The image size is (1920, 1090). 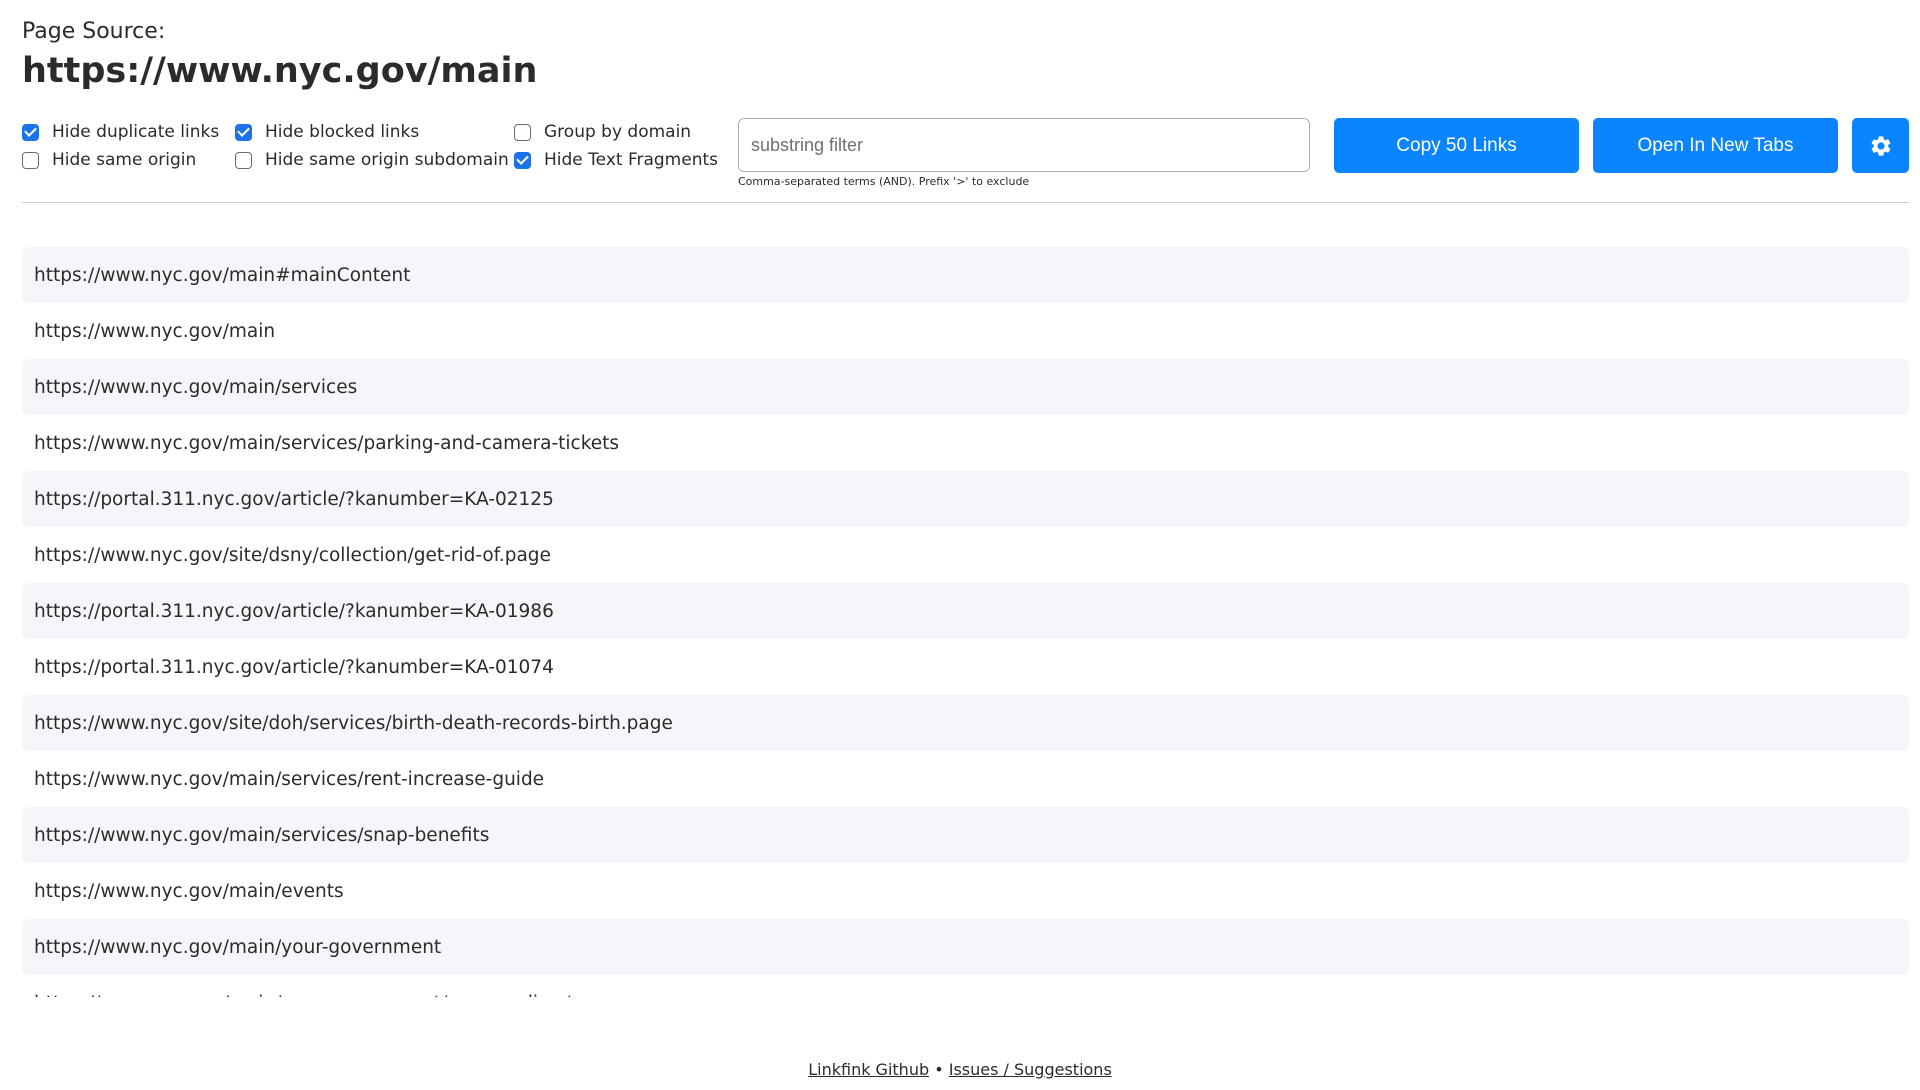 What do you see at coordinates (965, 202) in the screenshot?
I see `divider` at bounding box center [965, 202].